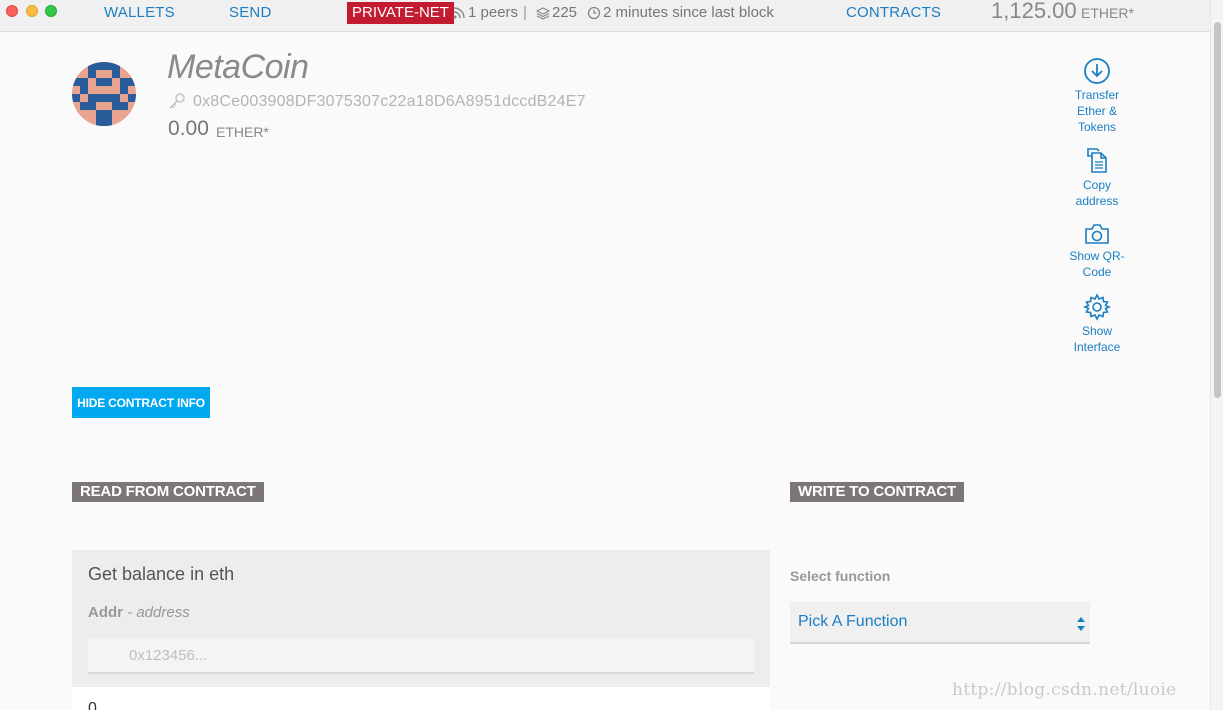 This screenshot has width=1223, height=710. Describe the element at coordinates (242, 132) in the screenshot. I see `contract-balance-unit: ETHER*` at that location.